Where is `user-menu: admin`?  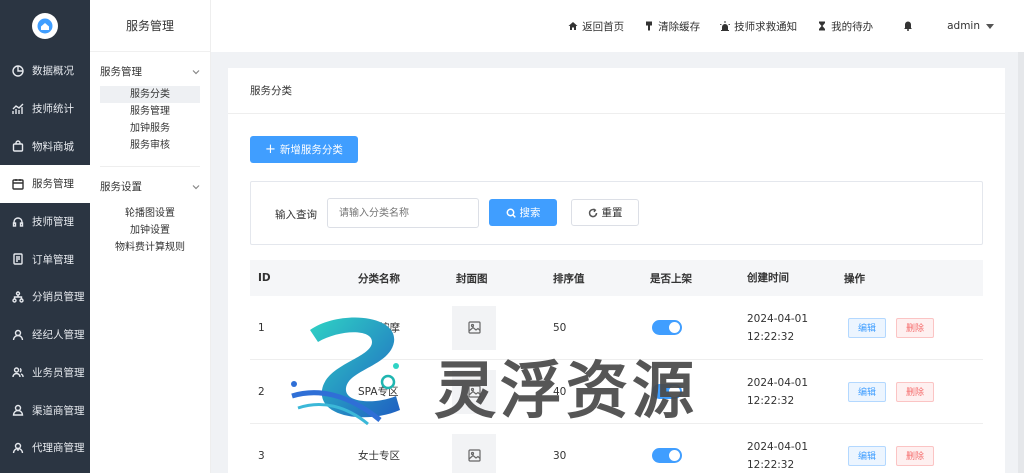
user-menu: admin is located at coordinates (970, 26).